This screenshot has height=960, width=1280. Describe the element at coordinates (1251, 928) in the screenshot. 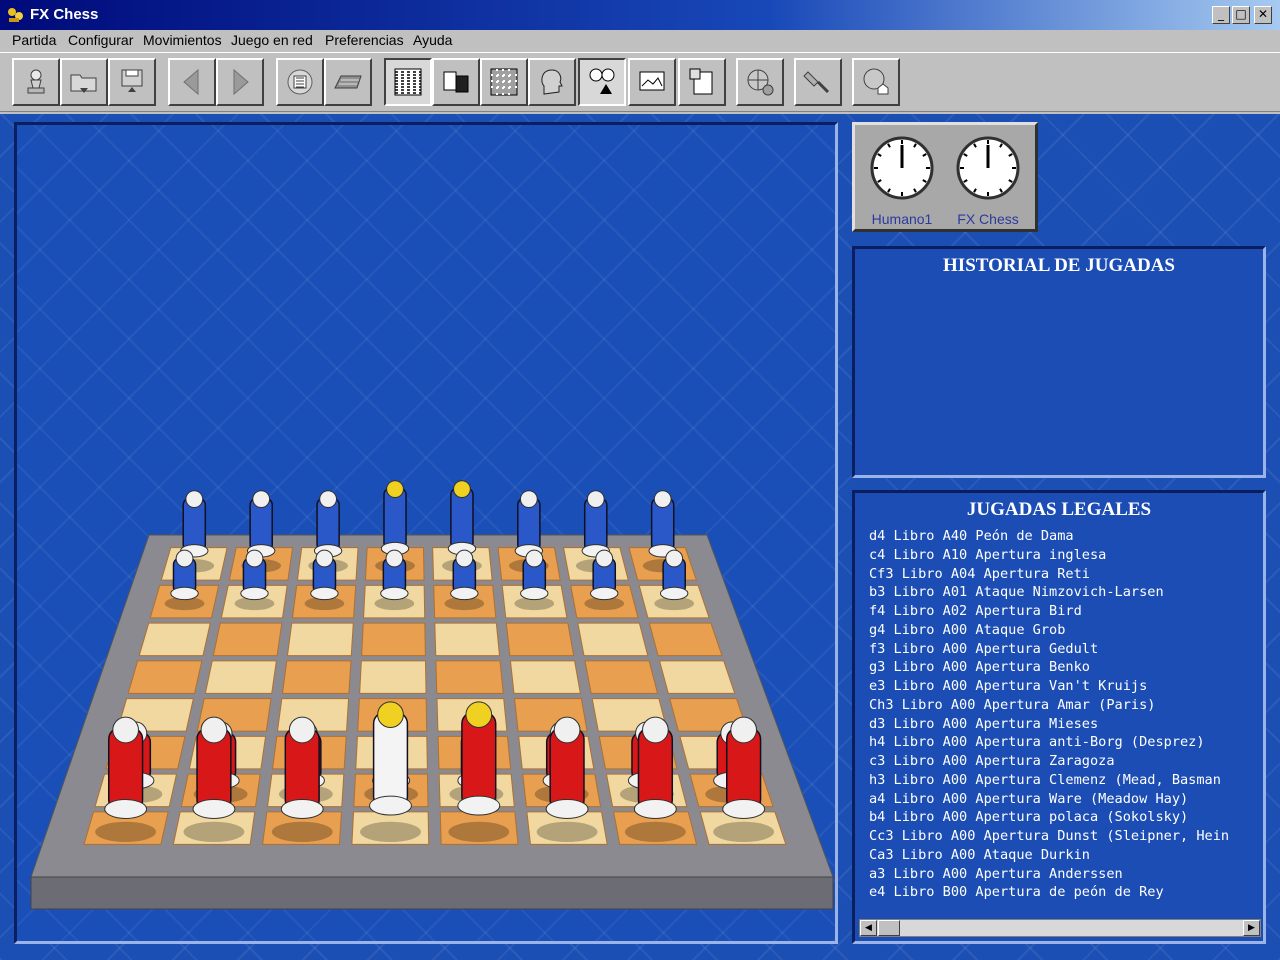

I see `scroll-right-button: ▶` at that location.